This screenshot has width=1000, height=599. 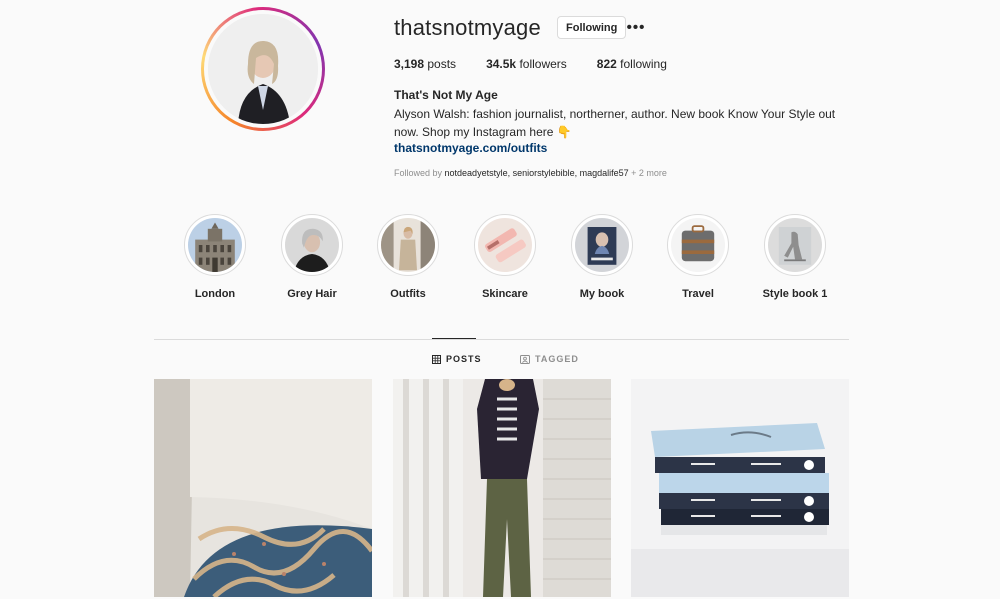 I want to click on highlight-grey-hair: Grey Hair, so click(x=312, y=257).